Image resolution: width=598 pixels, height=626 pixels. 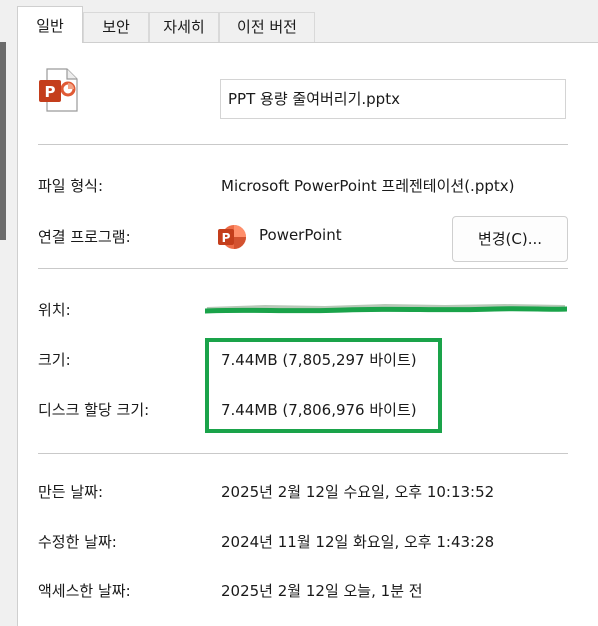 I want to click on size-on-disk-label: 디스크 할당 크기:, so click(x=94, y=410).